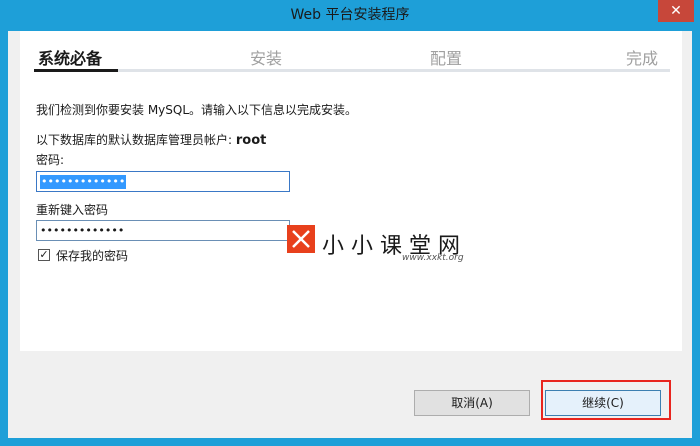  I want to click on checkmark-icon: ✓, so click(44, 254).